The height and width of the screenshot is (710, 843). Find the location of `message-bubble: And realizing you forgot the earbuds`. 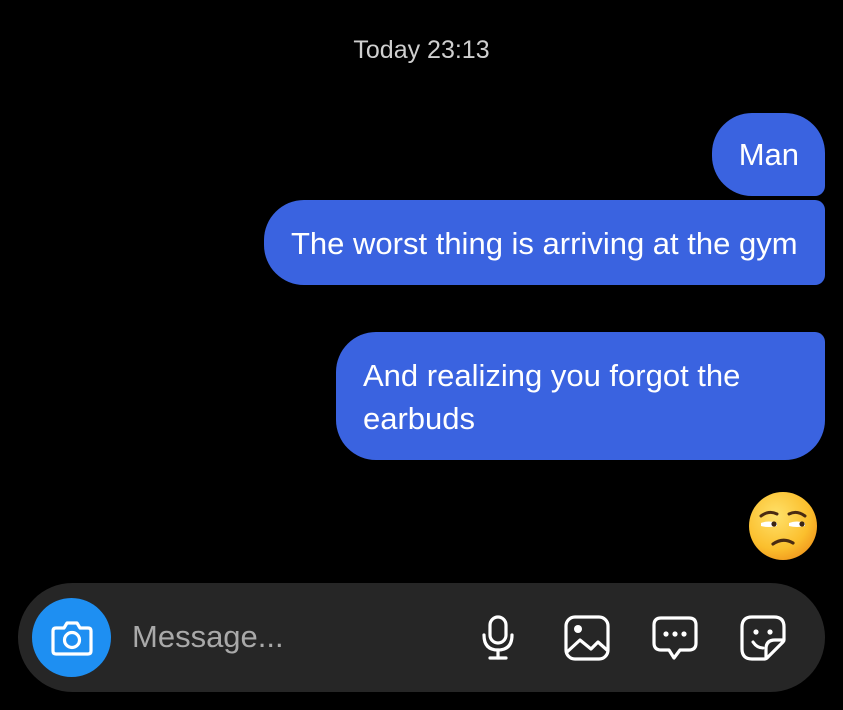

message-bubble: And realizing you forgot the earbuds is located at coordinates (580, 396).